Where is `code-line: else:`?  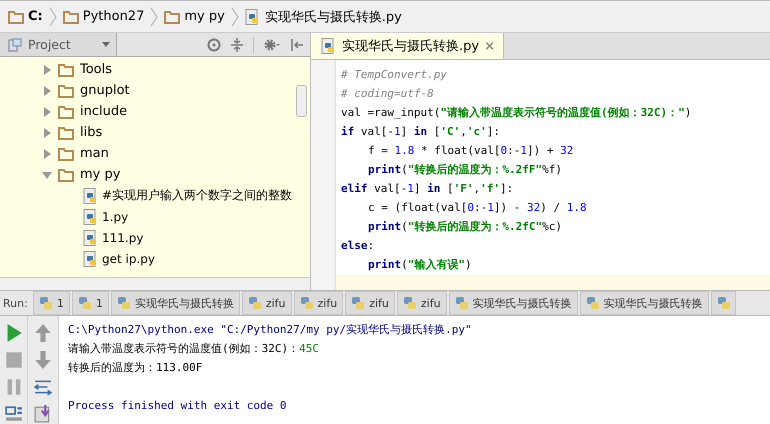 code-line: else: is located at coordinates (358, 246).